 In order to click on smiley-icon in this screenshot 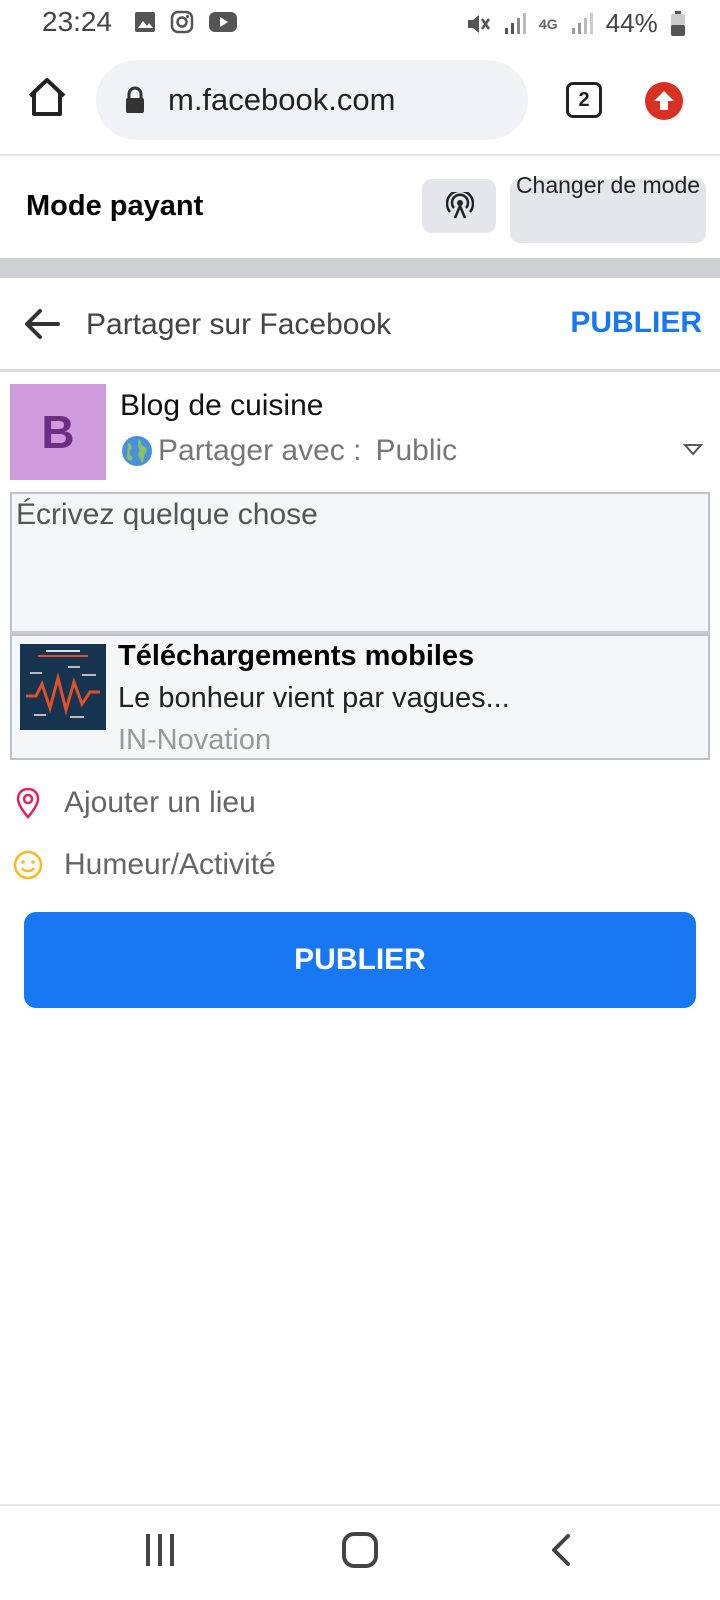, I will do `click(28, 865)`.